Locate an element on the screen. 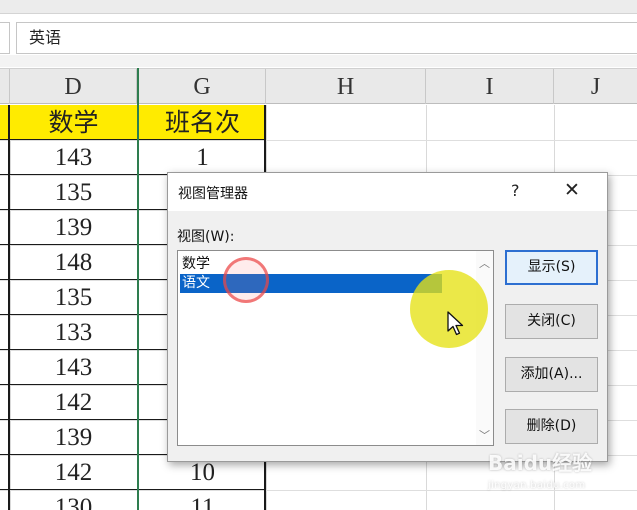  views-list-label: 视图(W): is located at coordinates (206, 237).